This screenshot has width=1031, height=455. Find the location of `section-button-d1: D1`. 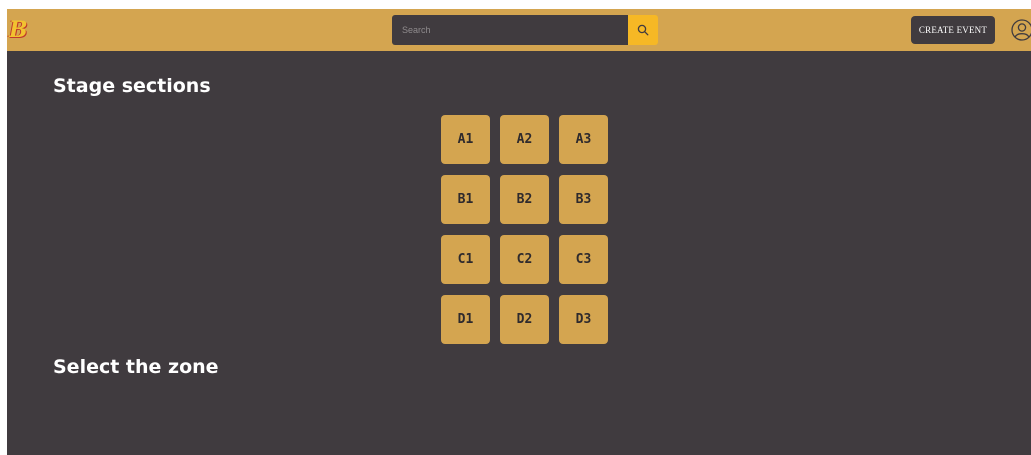

section-button-d1: D1 is located at coordinates (465, 319).